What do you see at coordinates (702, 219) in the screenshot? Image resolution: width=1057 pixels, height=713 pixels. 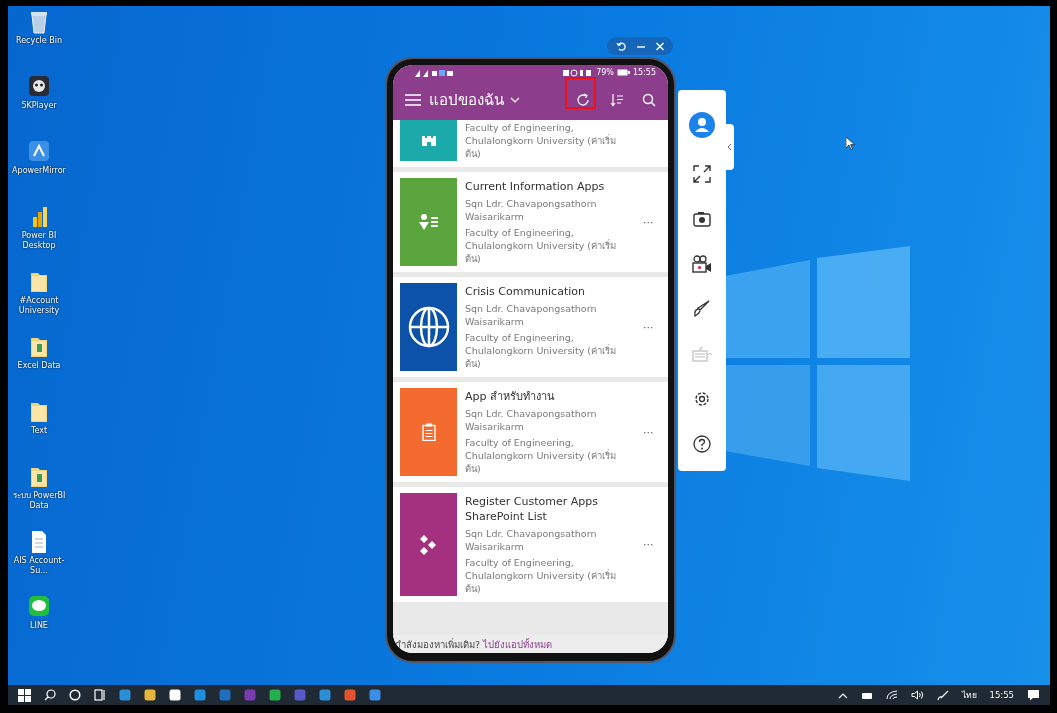 I see `camera-icon` at bounding box center [702, 219].